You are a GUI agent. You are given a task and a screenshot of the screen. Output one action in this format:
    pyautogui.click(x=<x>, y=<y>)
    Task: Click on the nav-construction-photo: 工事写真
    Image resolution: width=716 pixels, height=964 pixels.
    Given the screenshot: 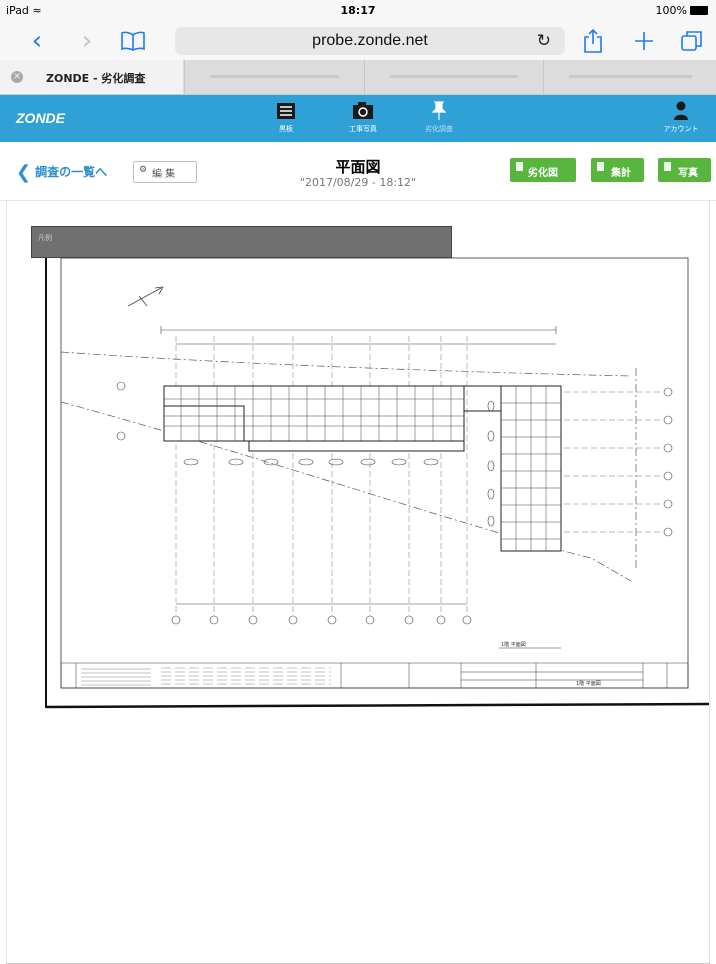 What is the action you would take?
    pyautogui.click(x=363, y=117)
    